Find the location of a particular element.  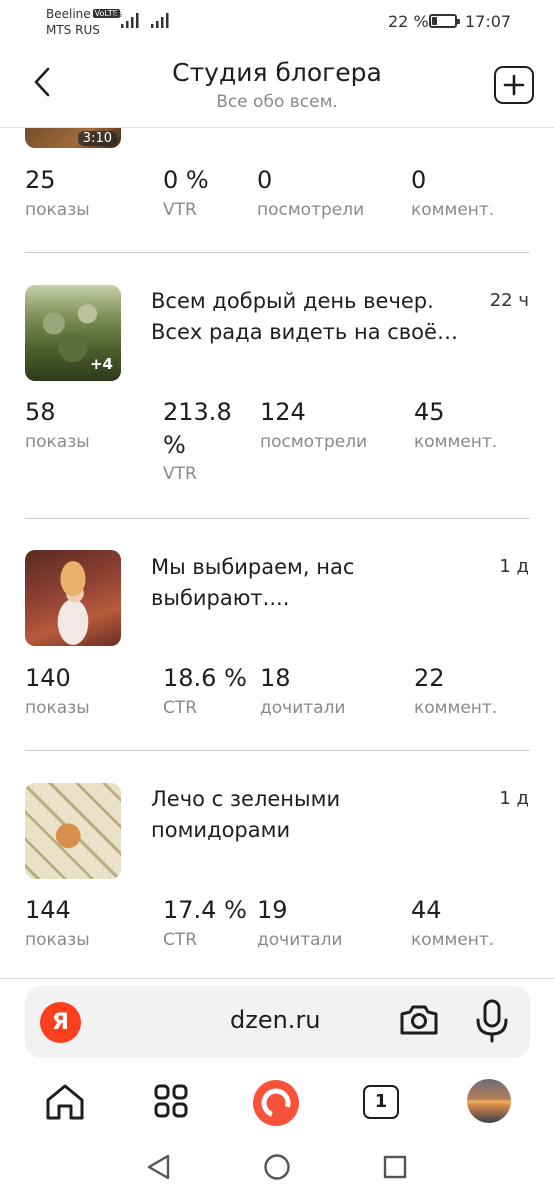

post-time: 22 ч is located at coordinates (509, 300).